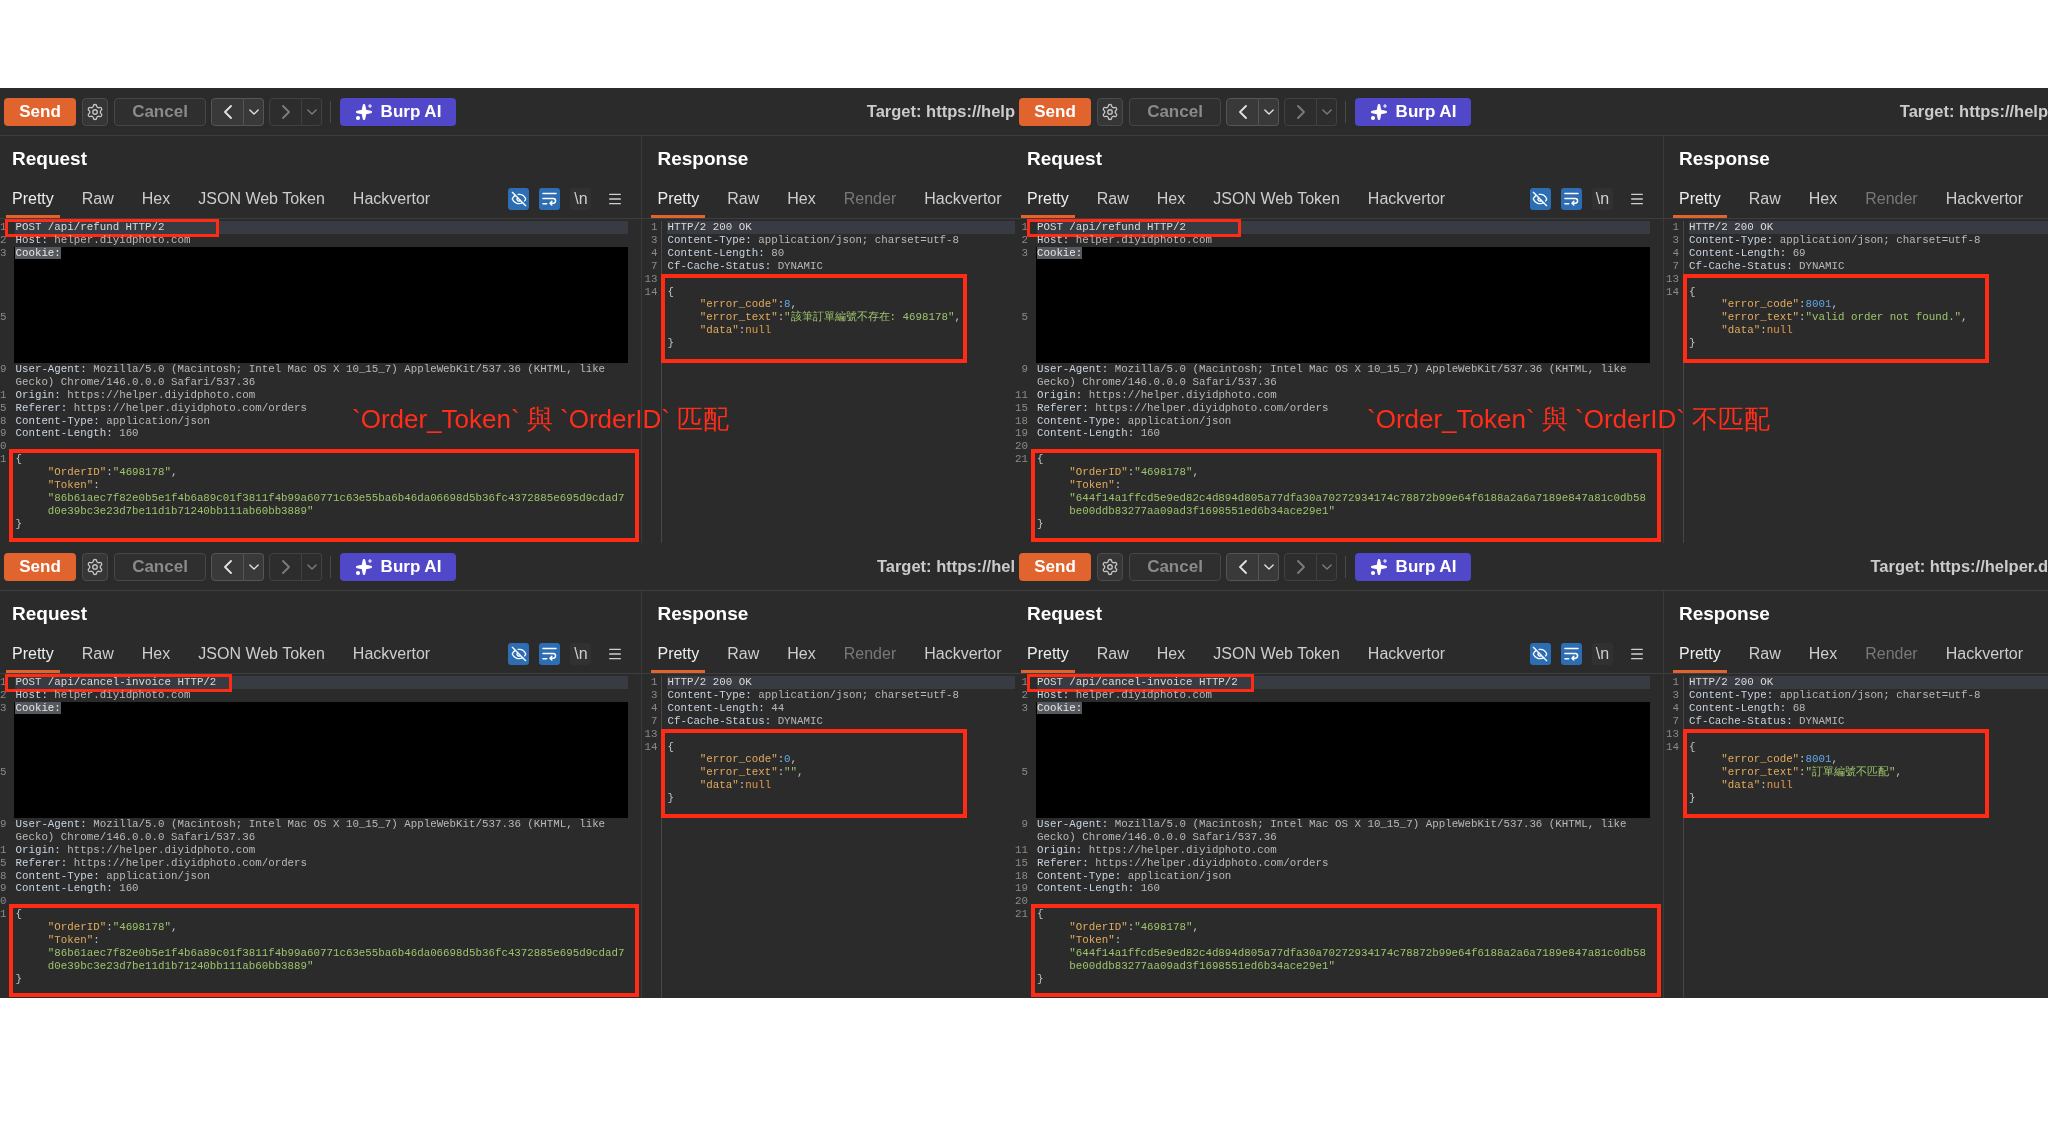 The height and width of the screenshot is (1148, 2048). What do you see at coordinates (1024, 682) in the screenshot?
I see `line-number: 1` at bounding box center [1024, 682].